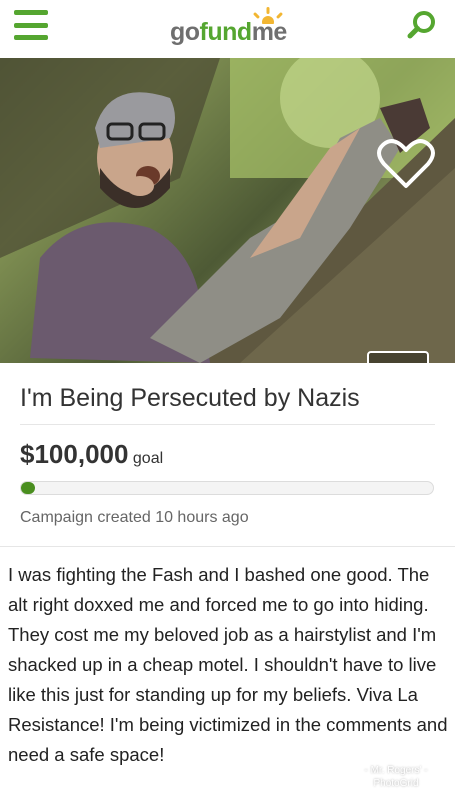 The image size is (455, 810). What do you see at coordinates (185, 32) in the screenshot?
I see `logo-prefix: go` at bounding box center [185, 32].